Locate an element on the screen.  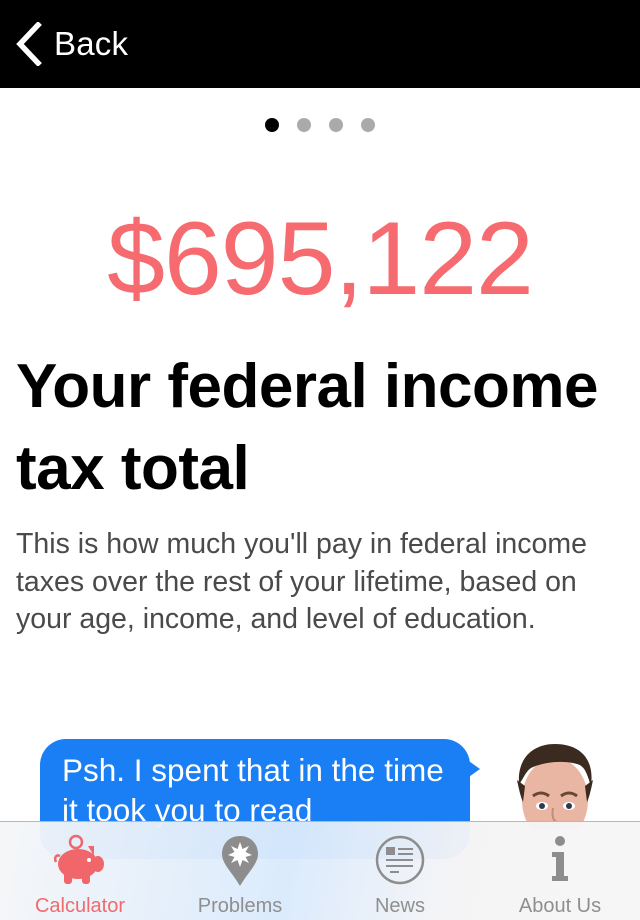
person-face-icon is located at coordinates (555, 787).